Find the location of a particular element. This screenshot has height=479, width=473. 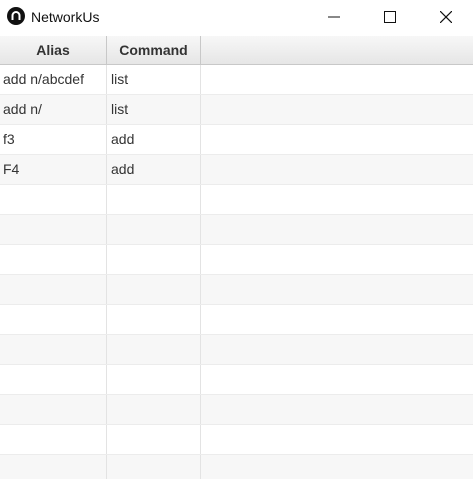

column-header-filler is located at coordinates (337, 50).